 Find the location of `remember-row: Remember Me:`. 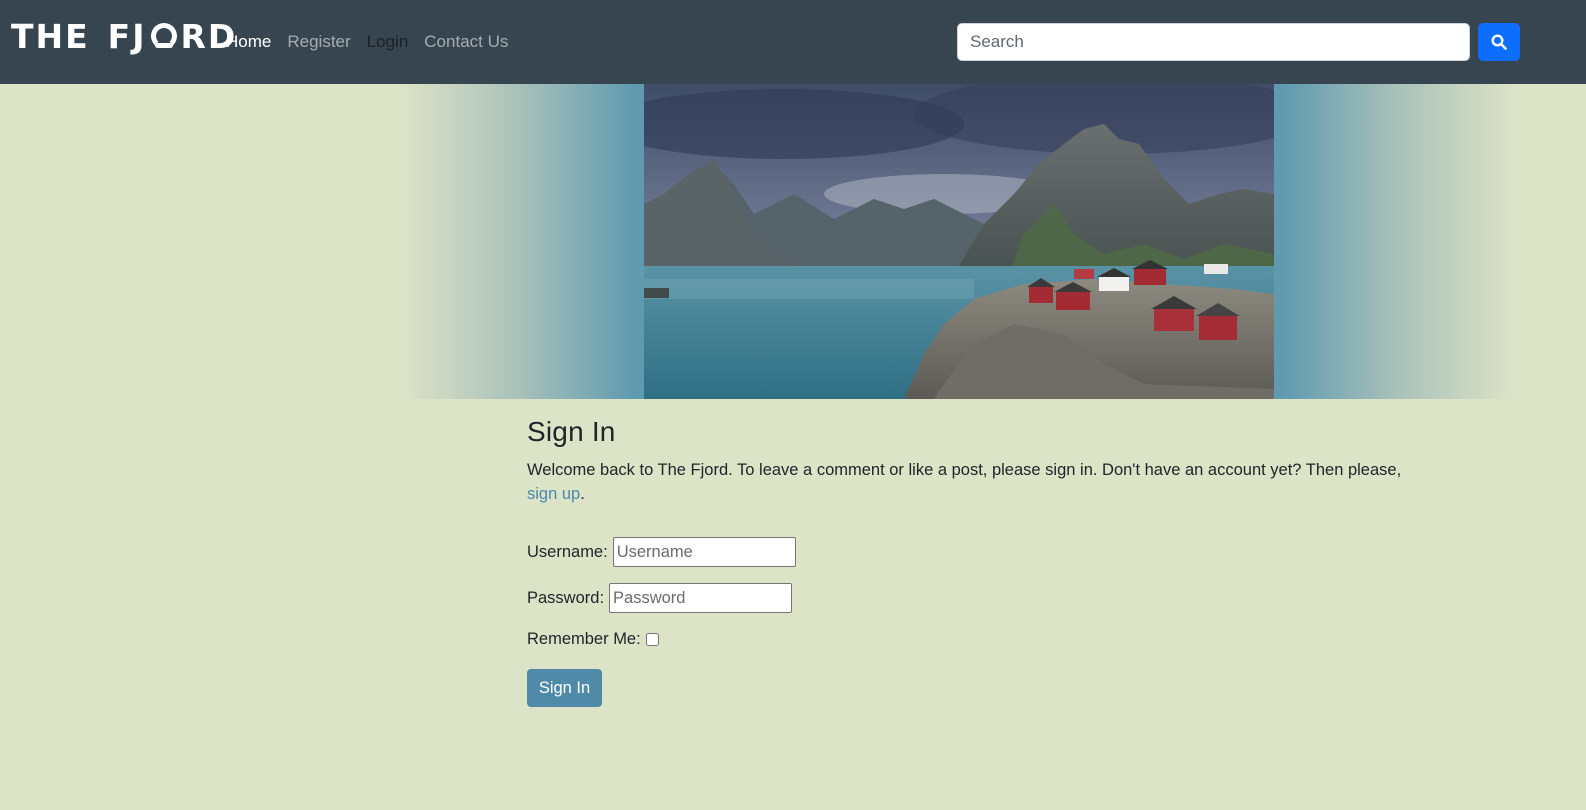

remember-row: Remember Me: is located at coordinates (593, 639).